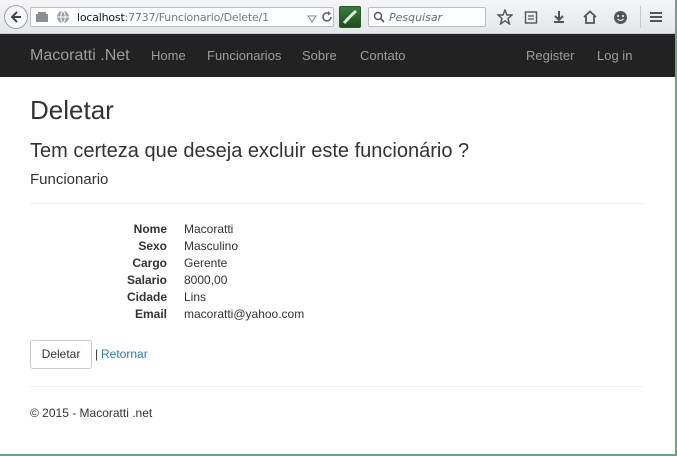  What do you see at coordinates (152, 246) in the screenshot?
I see `detail-label: Sexo` at bounding box center [152, 246].